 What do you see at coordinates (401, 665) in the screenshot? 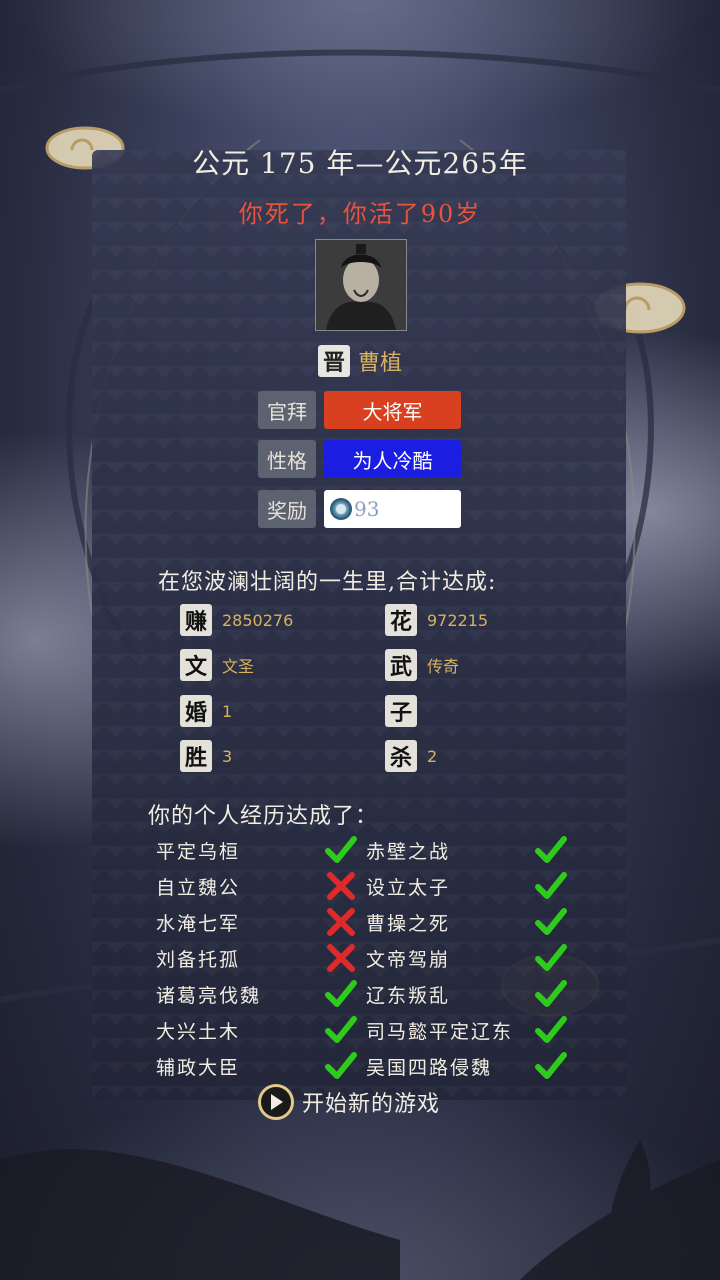
I see `martial-icon: 武` at bounding box center [401, 665].